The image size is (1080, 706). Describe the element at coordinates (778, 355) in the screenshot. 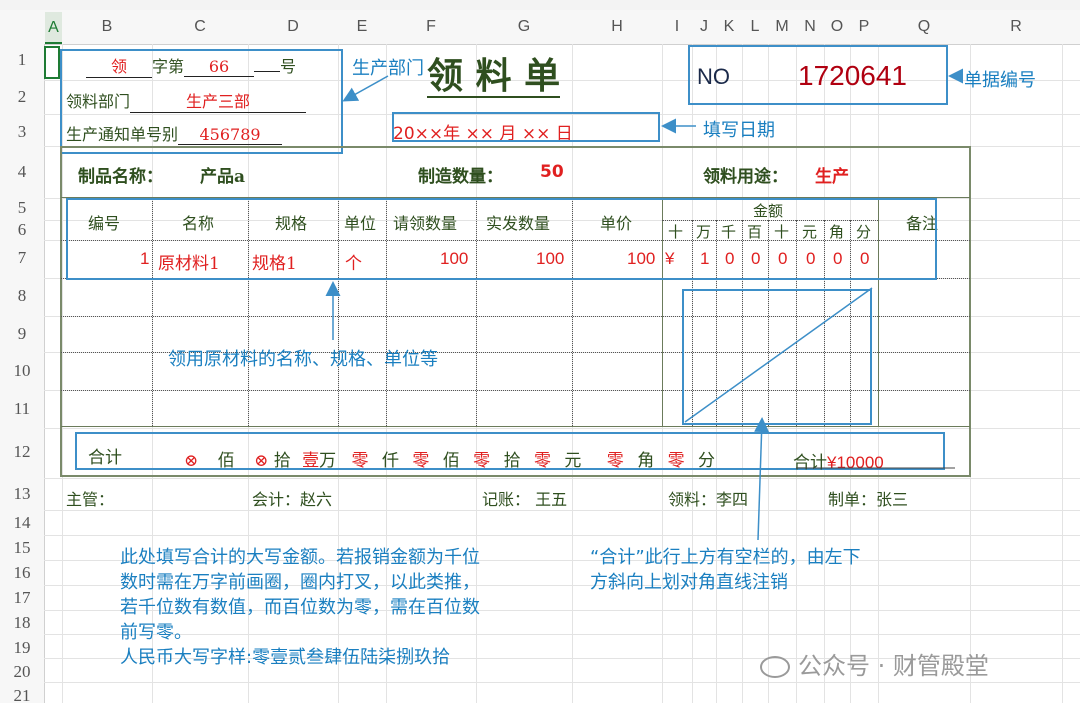

I see `cancel-diagonal-line` at that location.